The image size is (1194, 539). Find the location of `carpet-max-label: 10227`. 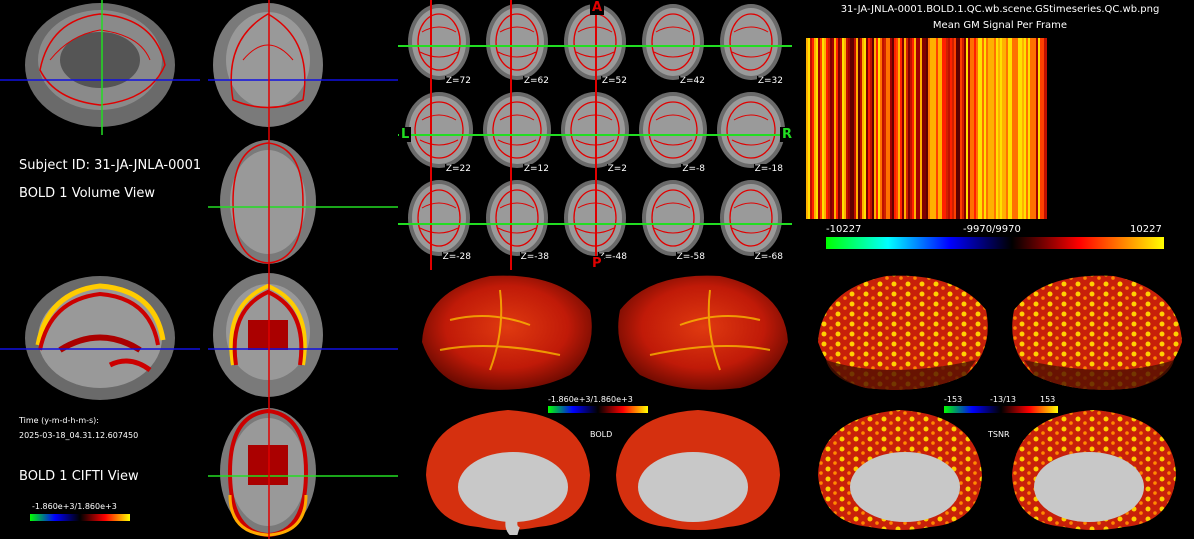

carpet-max-label: 10227 is located at coordinates (1146, 229).